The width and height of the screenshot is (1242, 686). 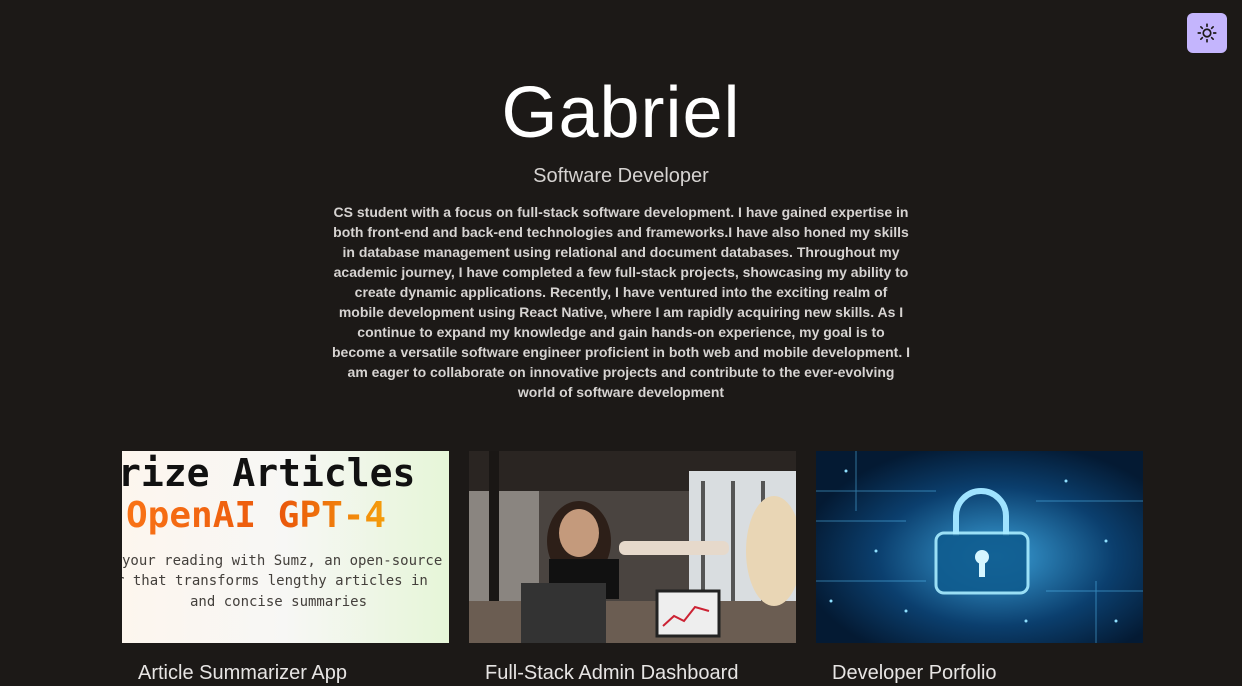 I want to click on theme-toggle-button, so click(x=1207, y=33).